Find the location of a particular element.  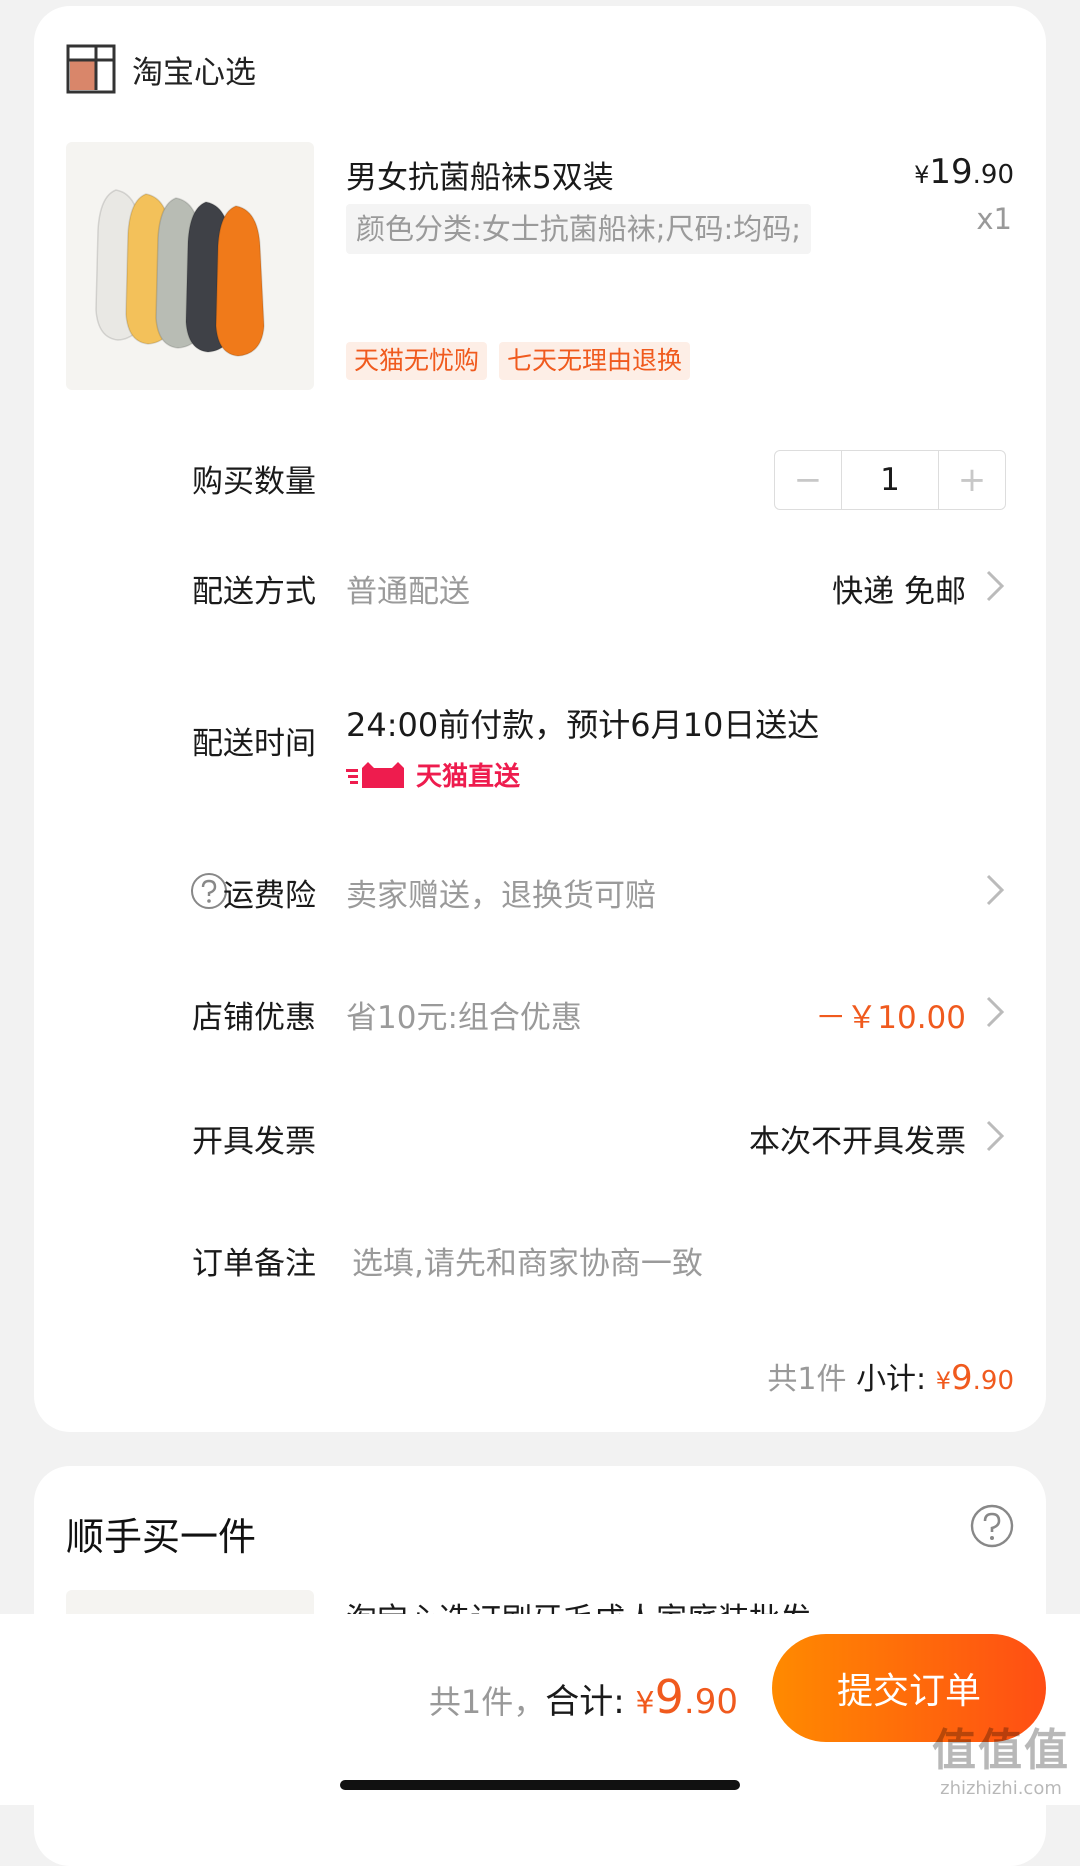

shipping-insurance-value: 卖家赠送，退换货可赔 is located at coordinates (501, 896).